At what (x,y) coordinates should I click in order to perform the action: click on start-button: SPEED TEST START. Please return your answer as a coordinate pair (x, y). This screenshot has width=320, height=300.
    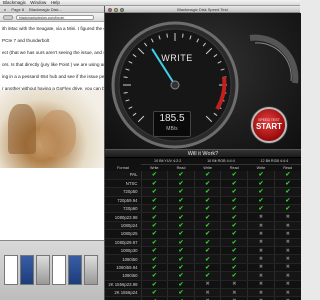
    Looking at the image, I should click on (269, 125).